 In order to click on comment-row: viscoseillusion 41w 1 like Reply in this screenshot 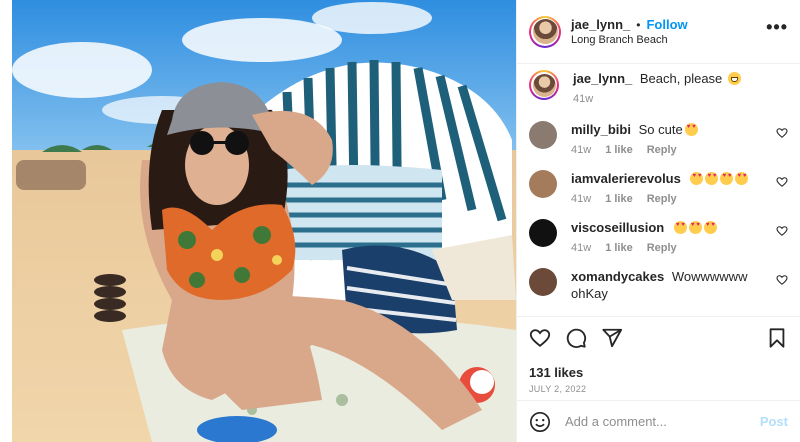, I will do `click(658, 236)`.